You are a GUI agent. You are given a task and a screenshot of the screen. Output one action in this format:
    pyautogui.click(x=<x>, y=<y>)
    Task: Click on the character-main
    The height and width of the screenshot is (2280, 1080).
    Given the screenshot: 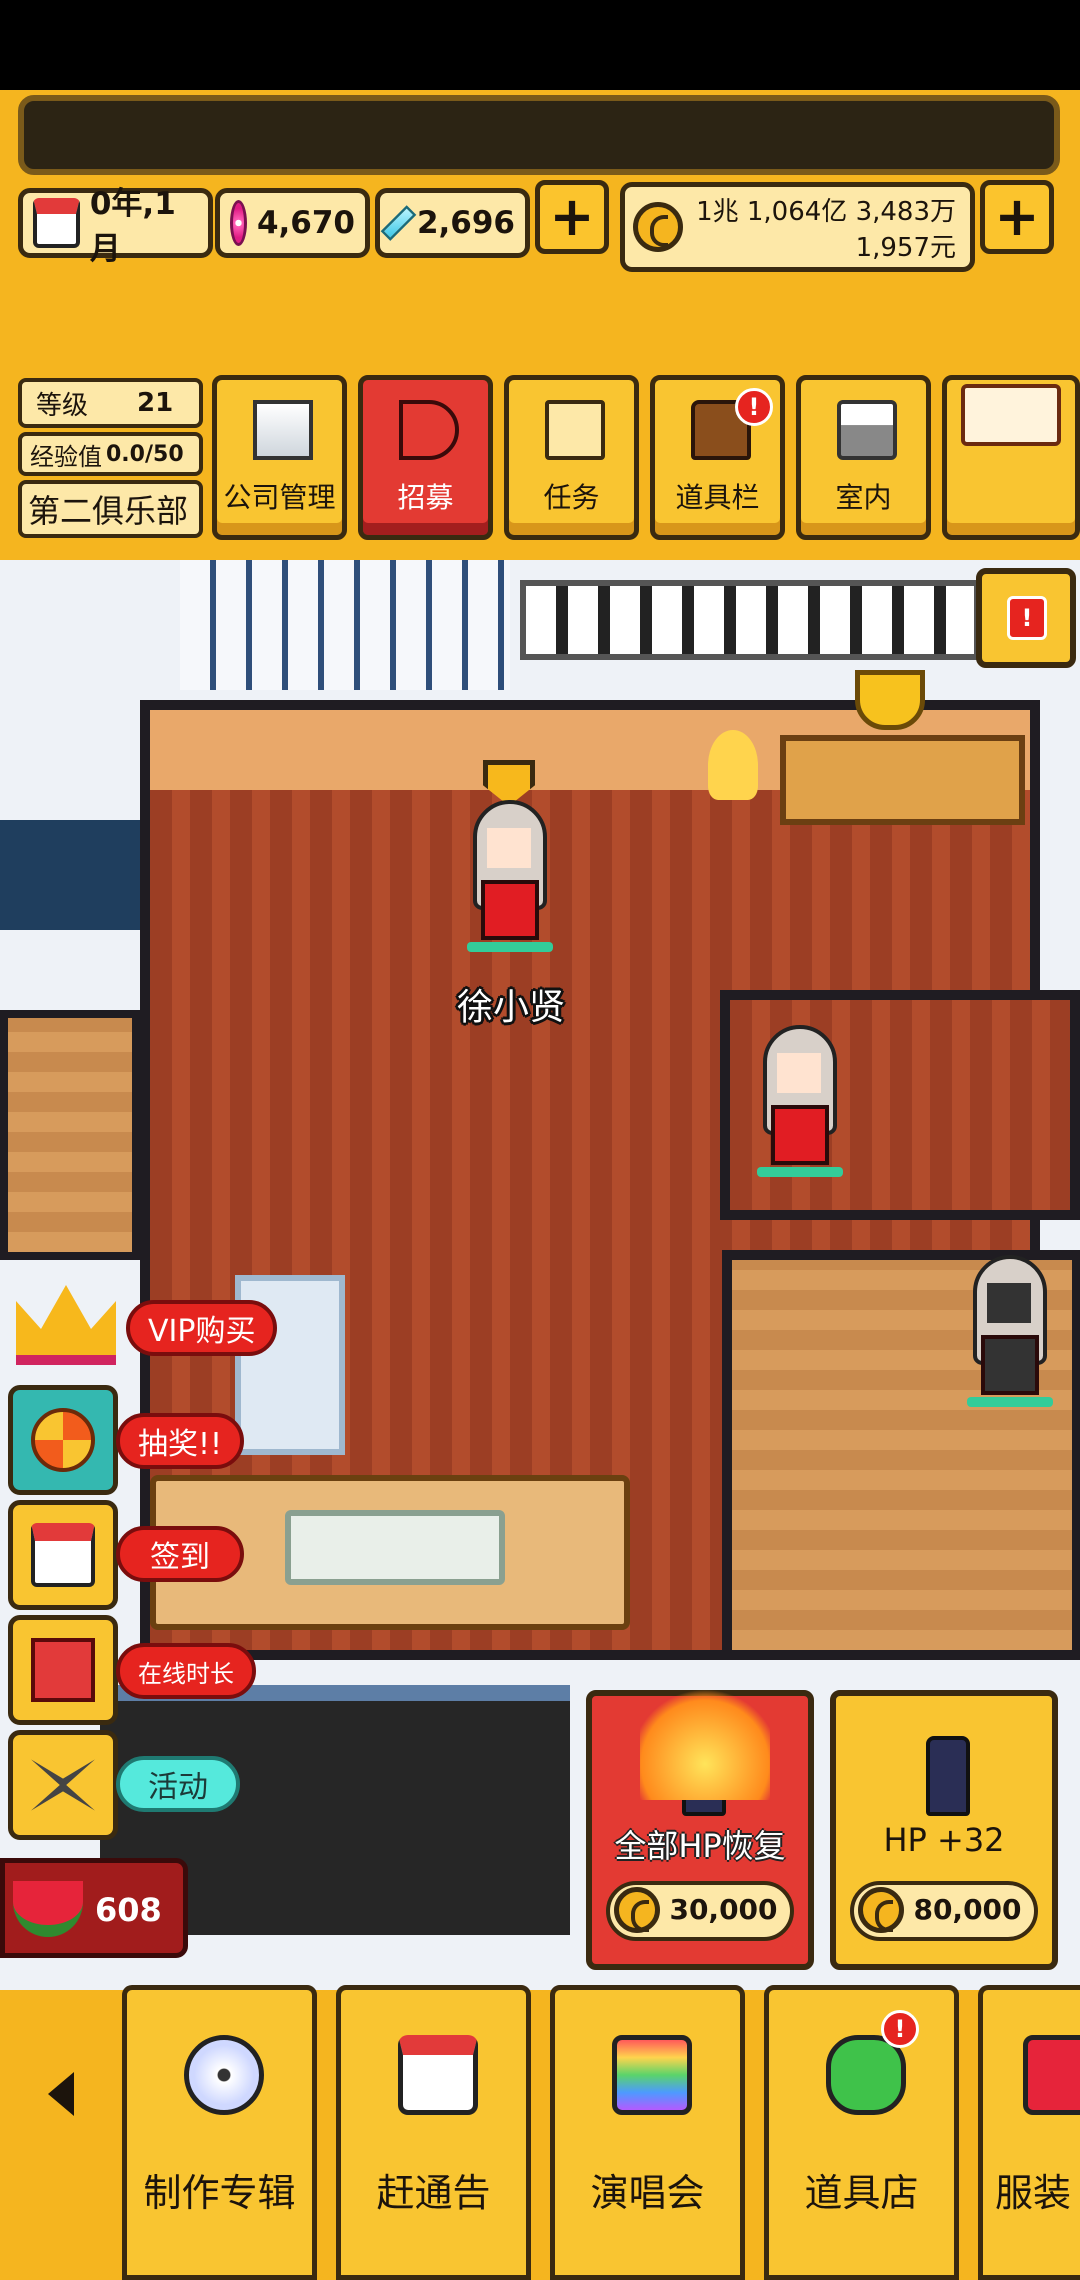 What is the action you would take?
    pyautogui.click(x=510, y=876)
    